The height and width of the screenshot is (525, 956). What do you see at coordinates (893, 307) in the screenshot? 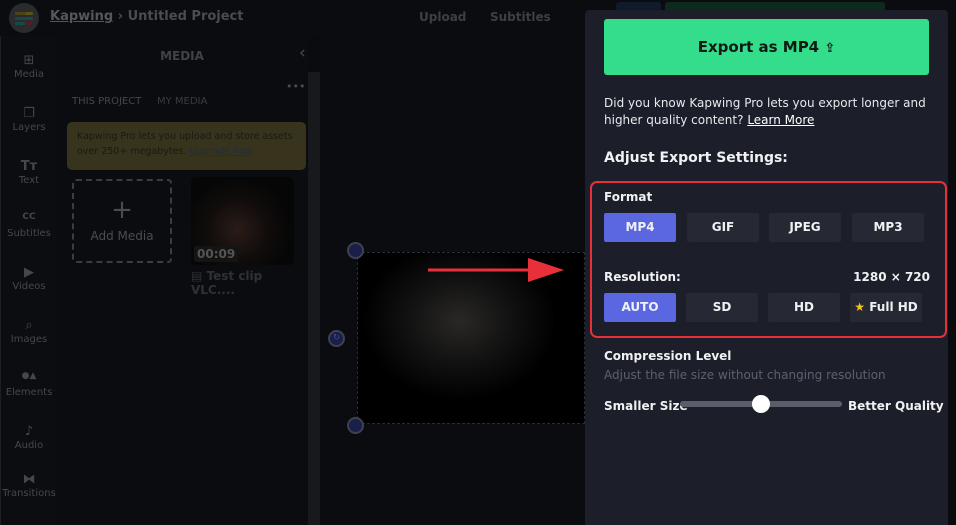
I see `full-hd-label: Full HD` at bounding box center [893, 307].